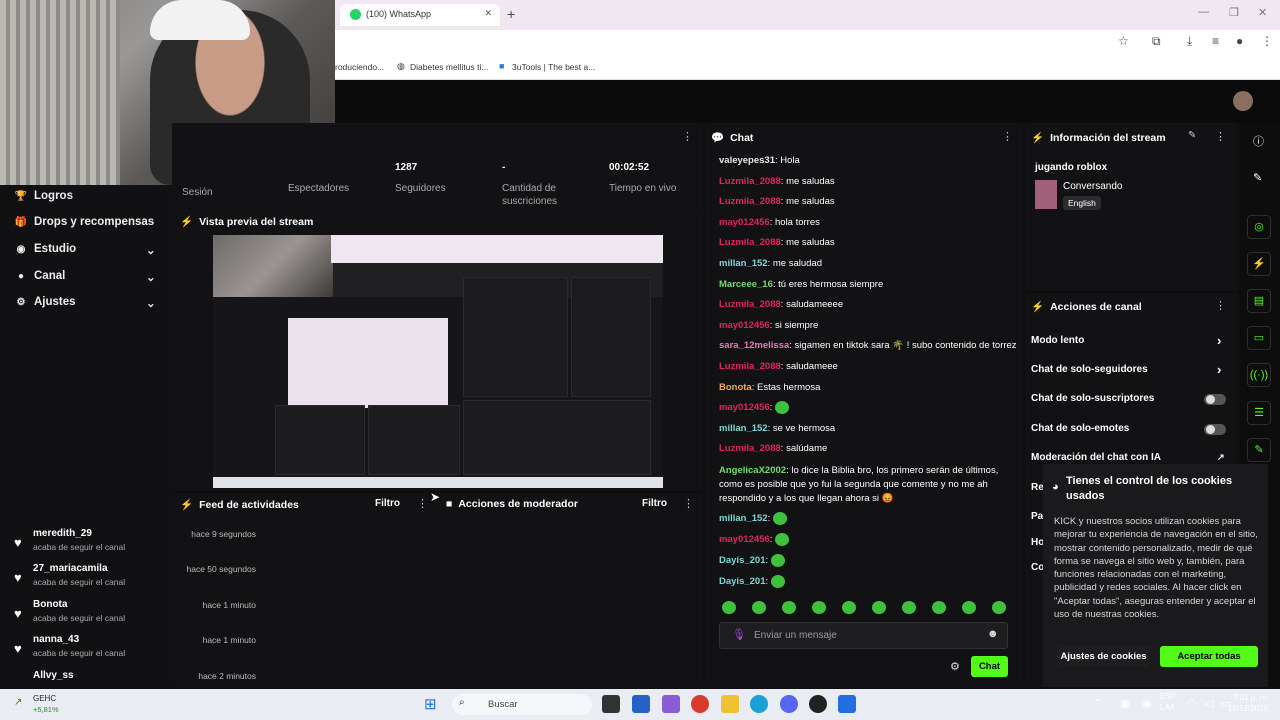 The height and width of the screenshot is (720, 1280). I want to click on obs-icon, so click(818, 704).